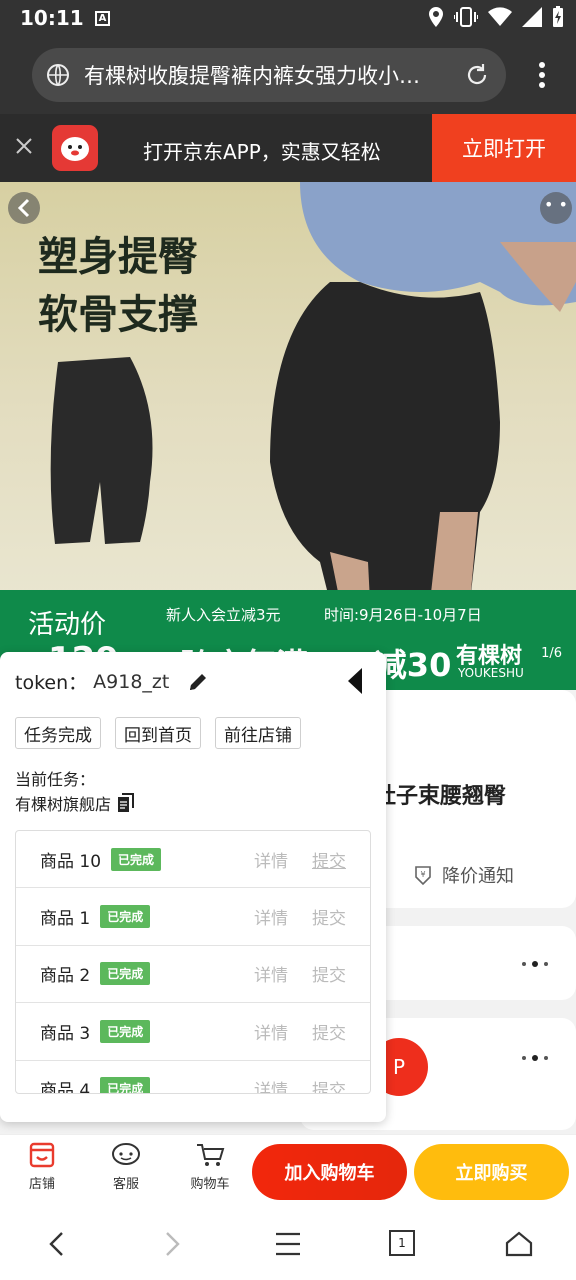  What do you see at coordinates (262, 152) in the screenshot?
I see `banner-message: 打开京东APP，实惠又轻松` at bounding box center [262, 152].